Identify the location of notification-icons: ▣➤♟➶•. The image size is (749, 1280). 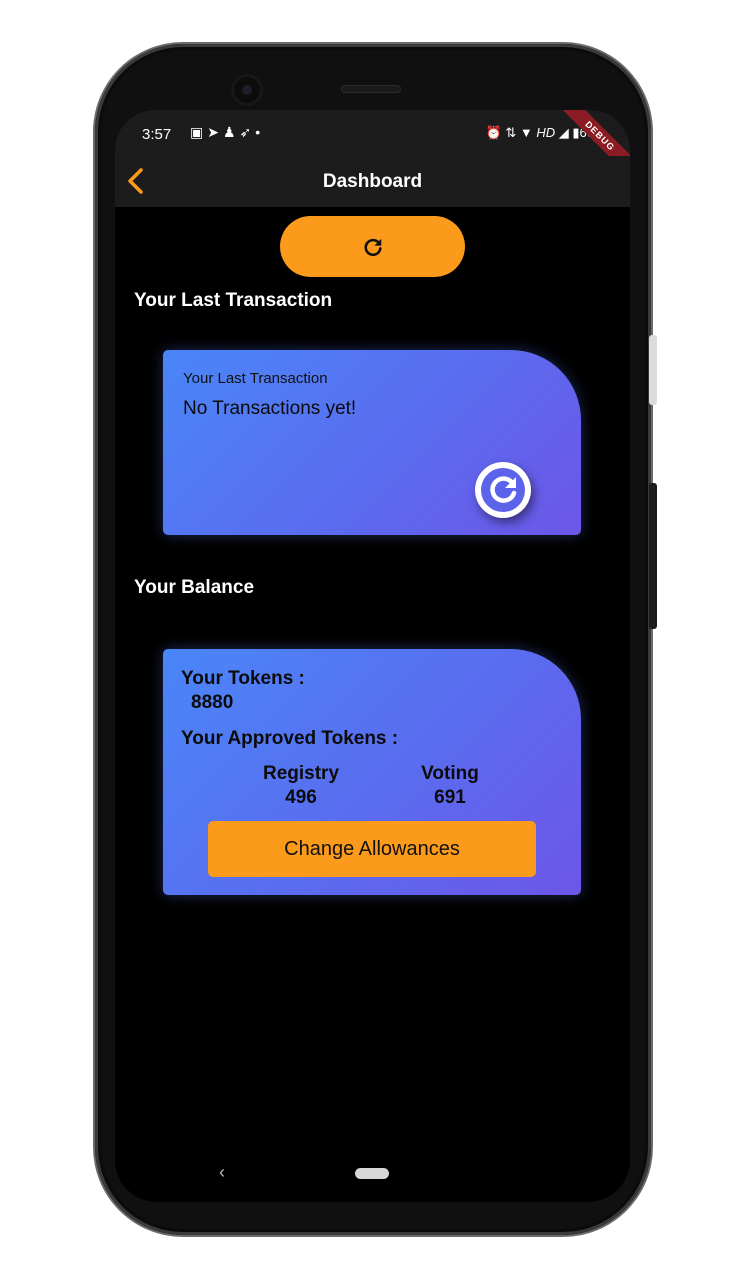
(227, 132).